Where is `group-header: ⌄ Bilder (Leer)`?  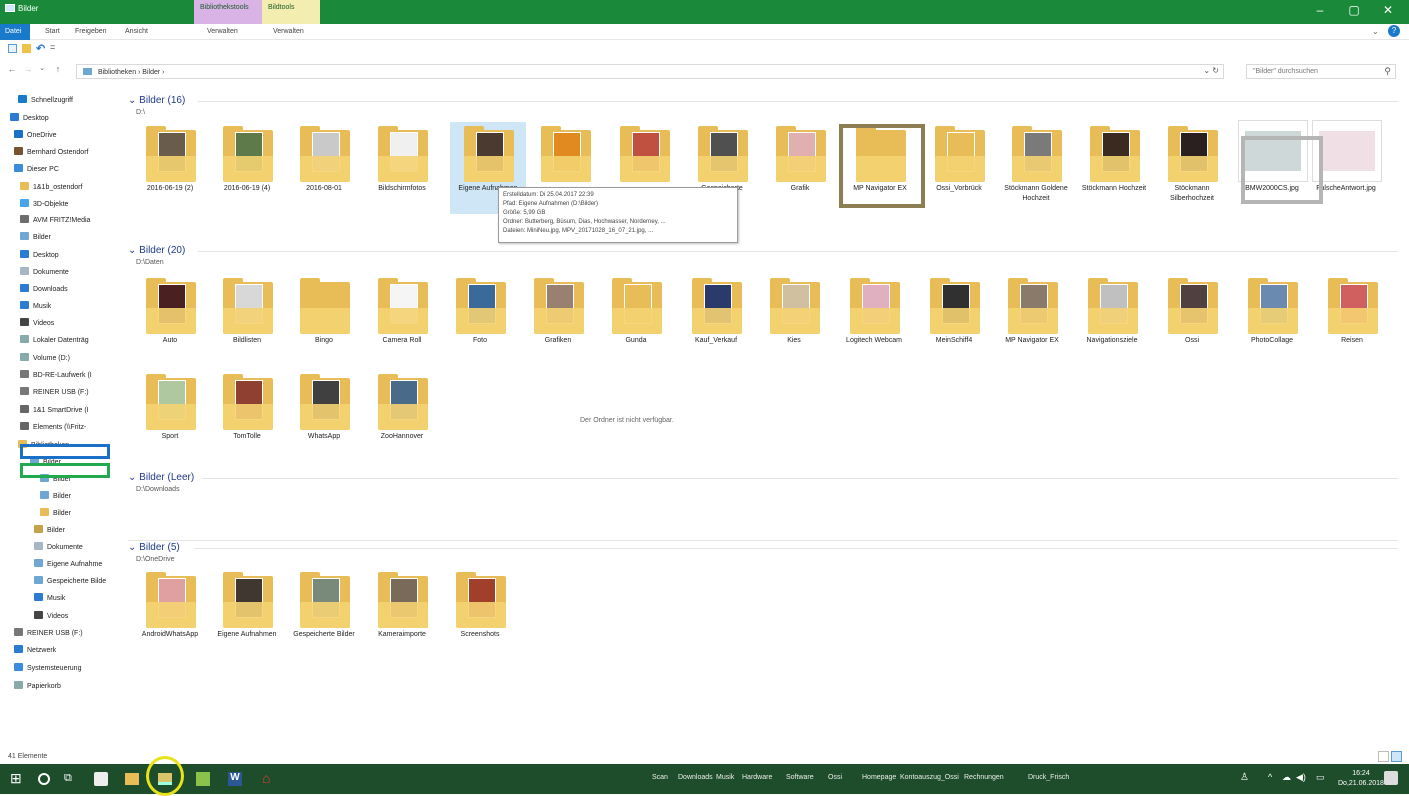
group-header: ⌄ Bilder (Leer) is located at coordinates (161, 477).